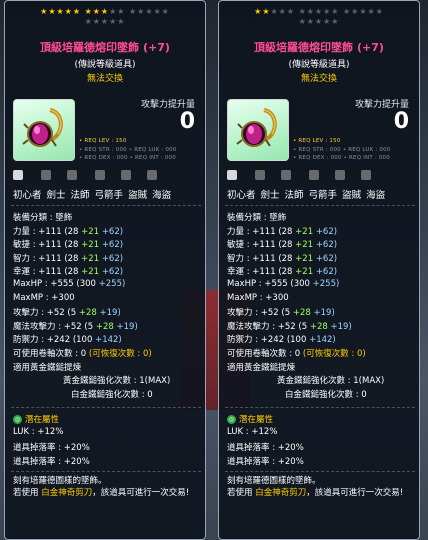  Describe the element at coordinates (107, 194) in the screenshot. I see `job-list: 初心者 劍士 法師 弓箭手 盜賊 海盜` at that location.